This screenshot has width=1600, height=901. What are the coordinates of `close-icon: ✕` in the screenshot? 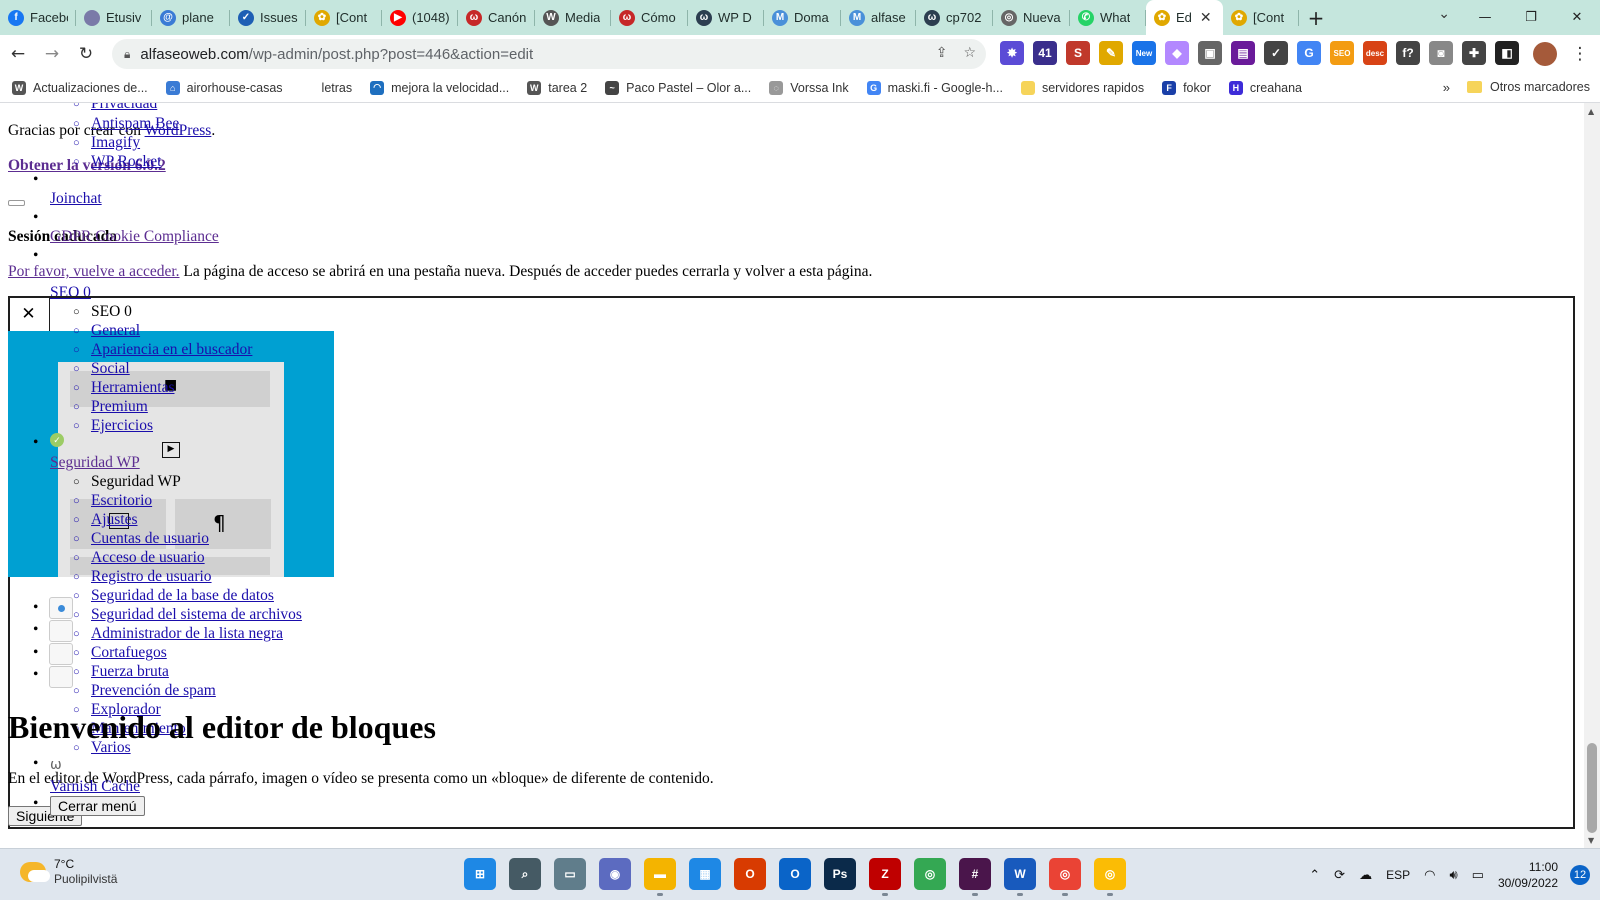 It's located at (29, 314).